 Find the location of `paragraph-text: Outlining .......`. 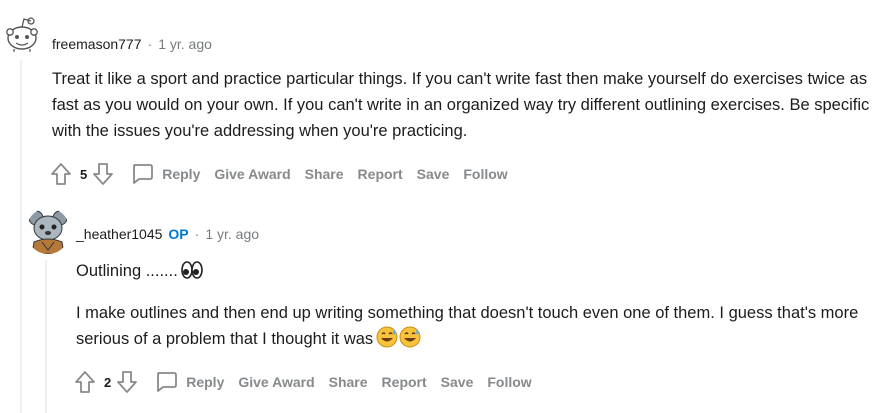

paragraph-text: Outlining ....... is located at coordinates (127, 271).